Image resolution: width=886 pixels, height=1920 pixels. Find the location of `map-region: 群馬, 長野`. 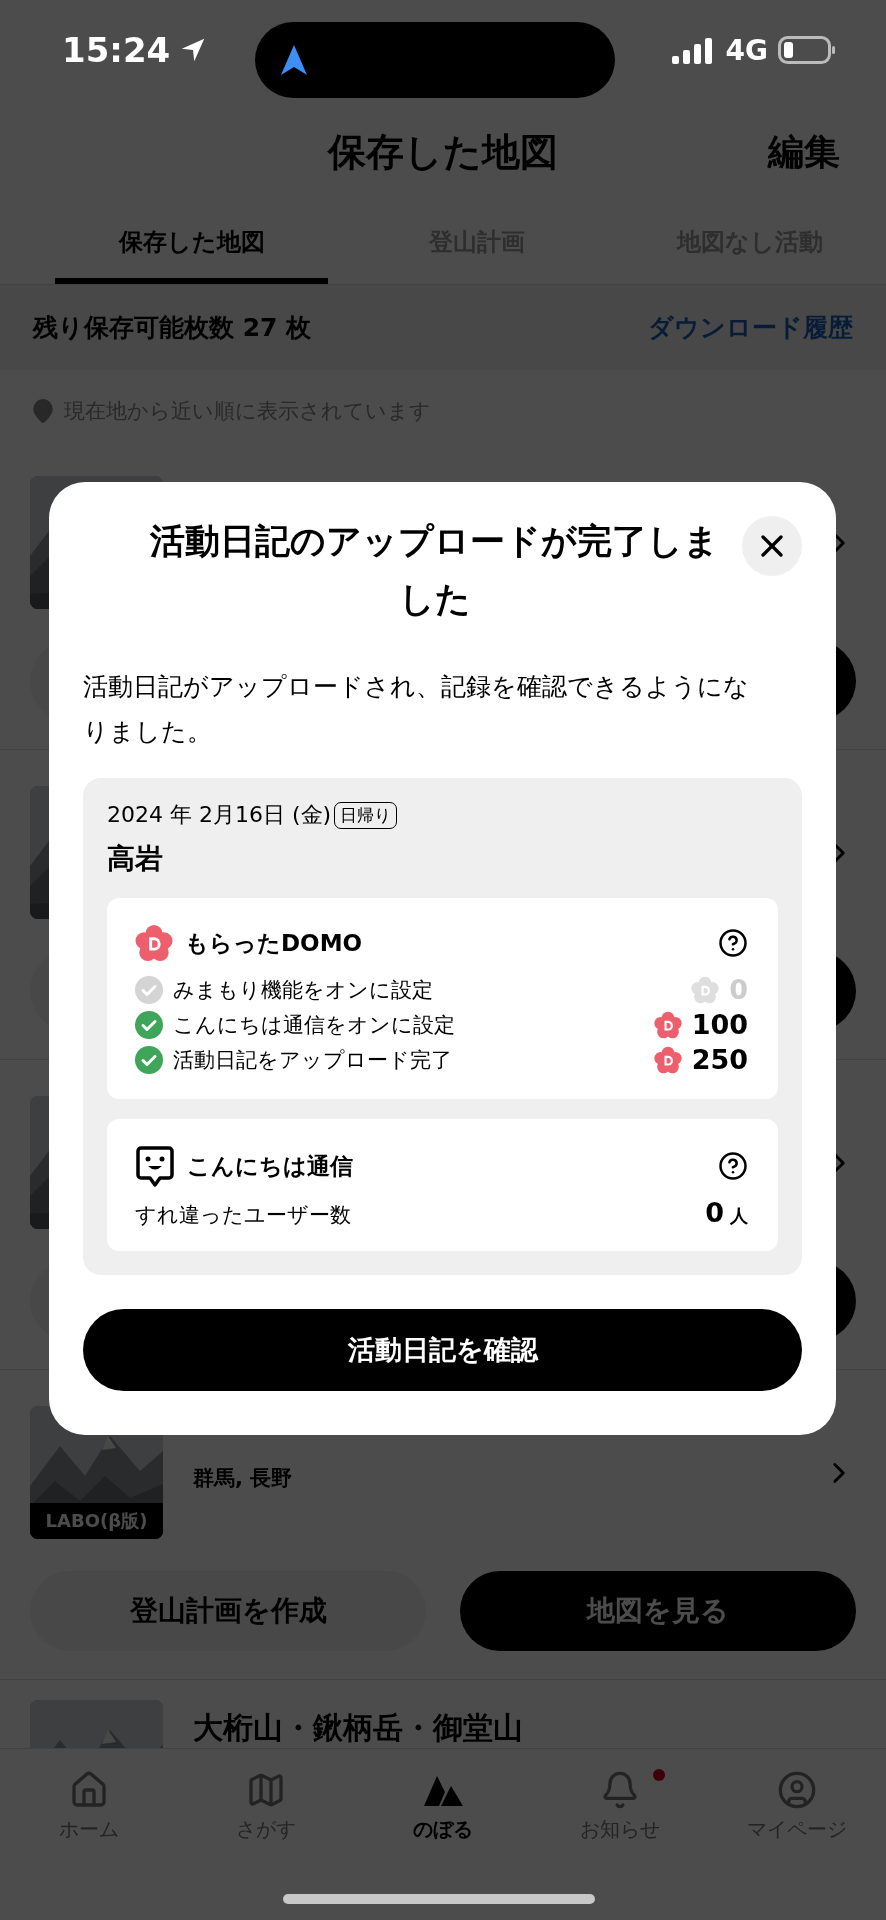

map-region: 群馬, 長野 is located at coordinates (243, 1478).